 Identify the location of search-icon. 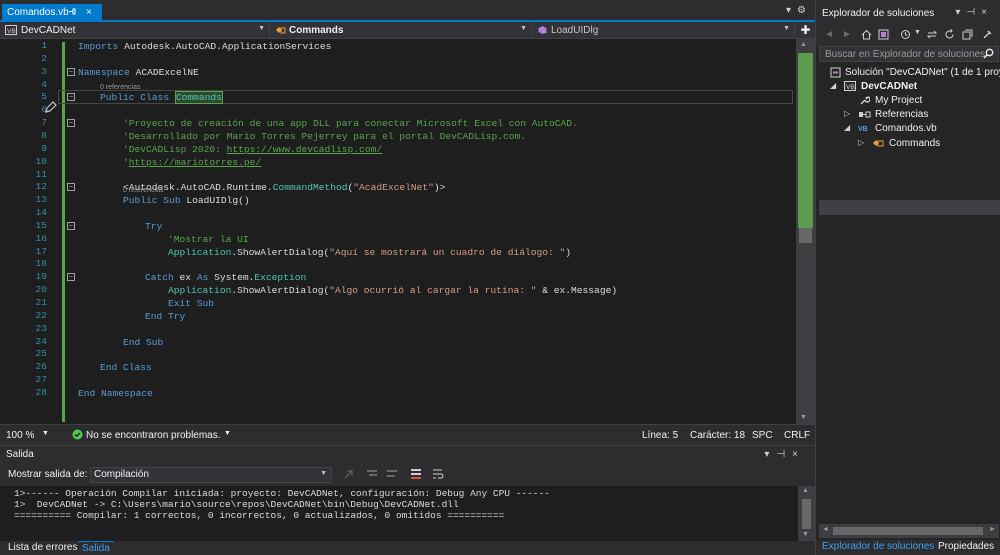
(988, 53).